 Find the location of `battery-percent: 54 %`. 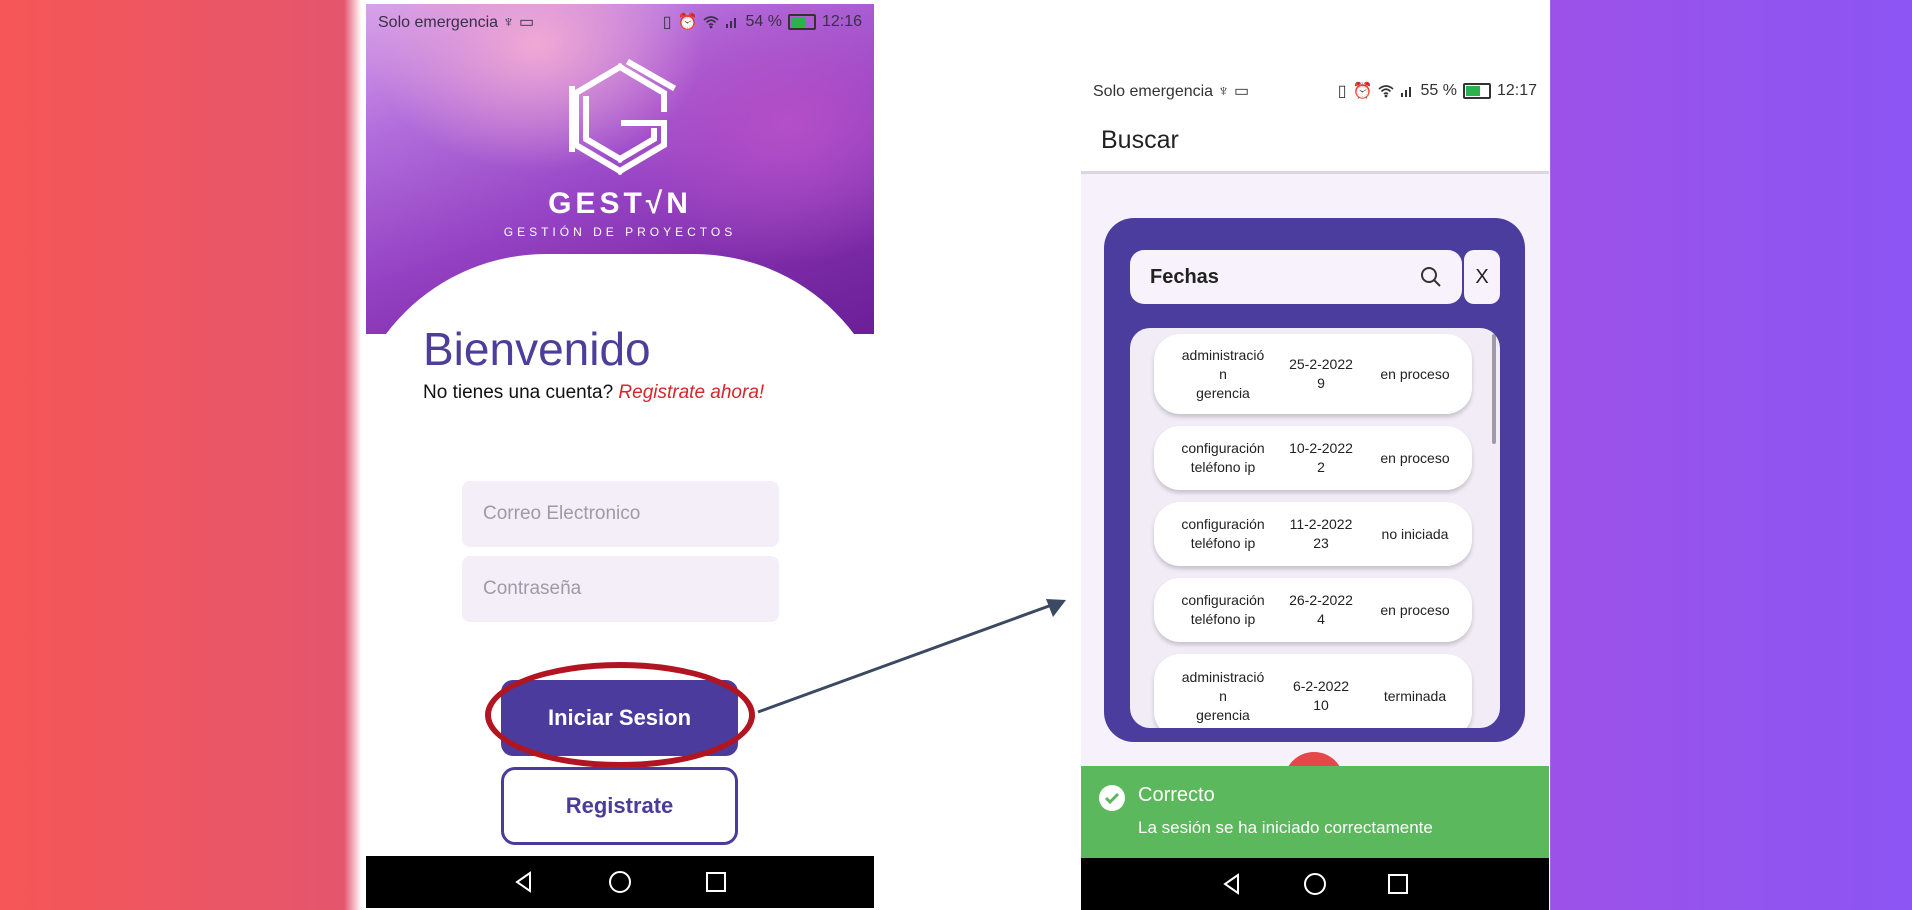

battery-percent: 54 % is located at coordinates (763, 21).